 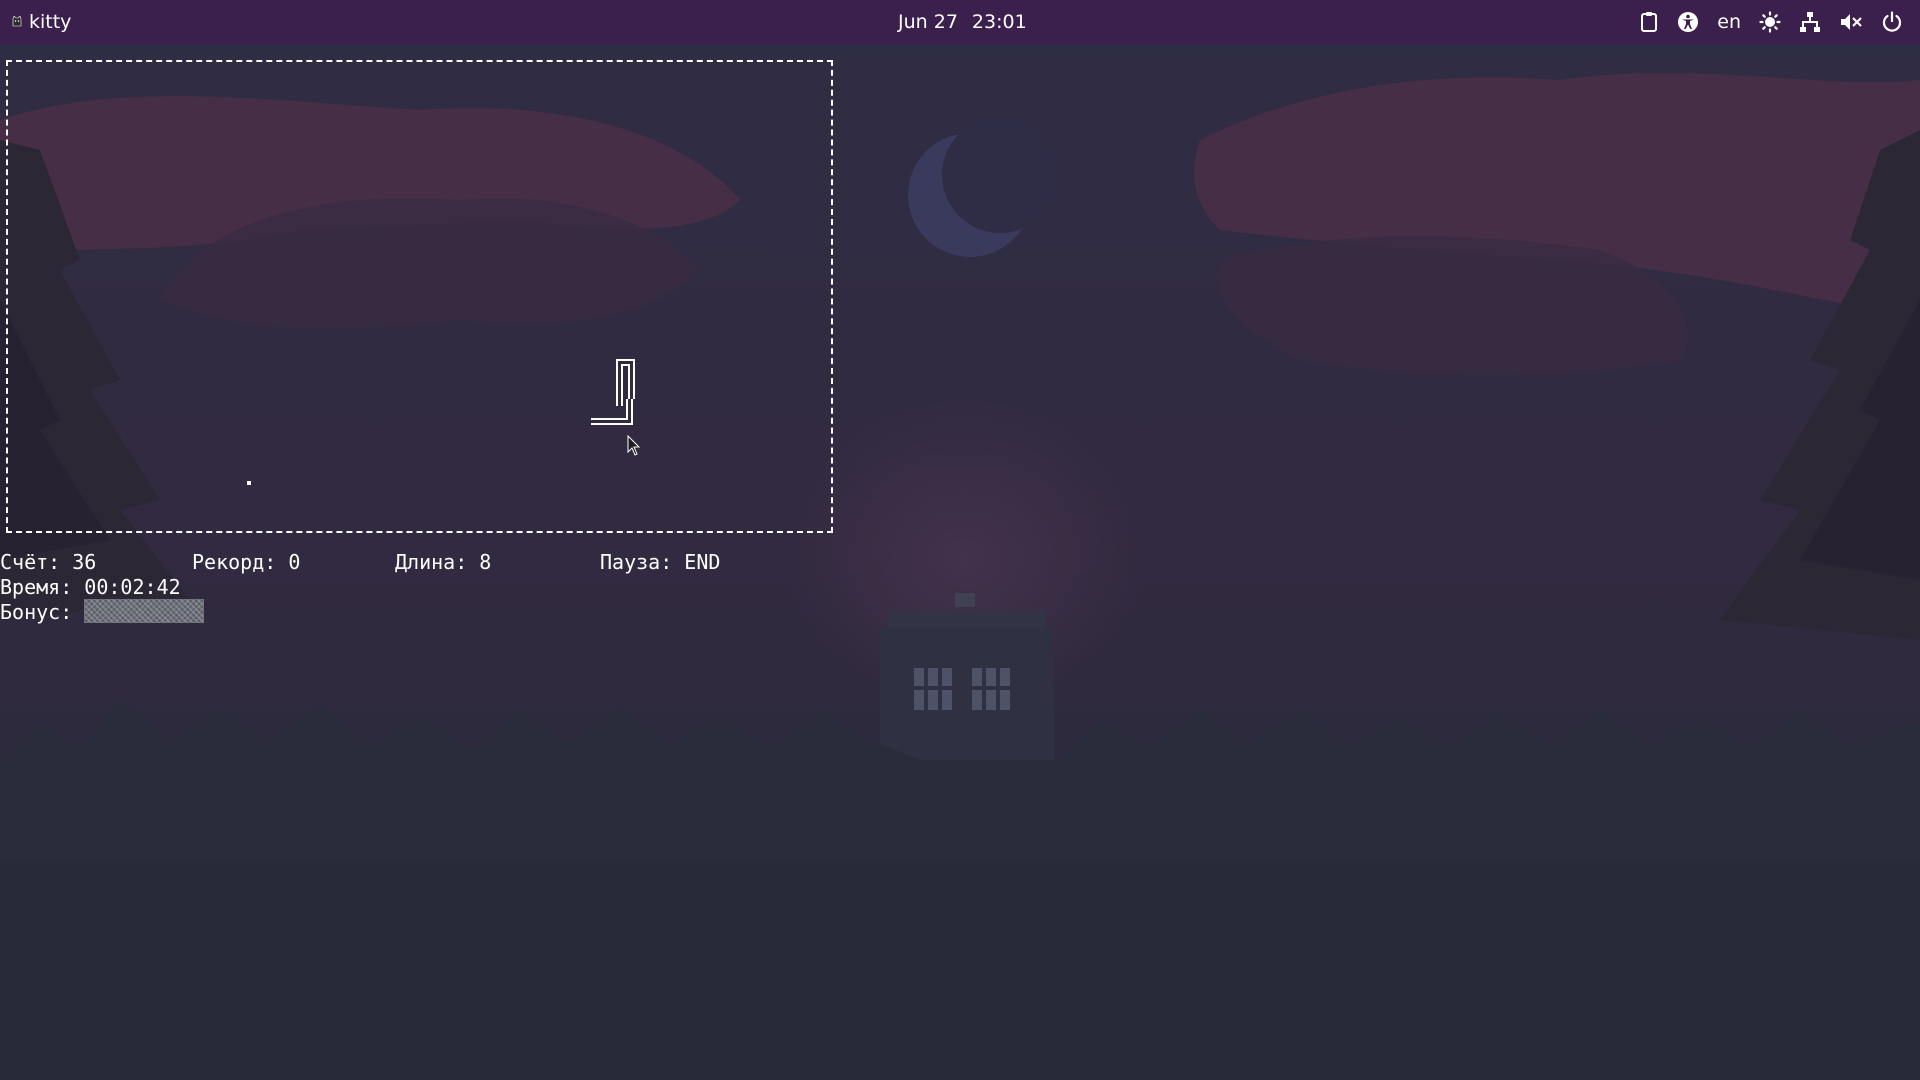 I want to click on volume-button, so click(x=1851, y=22).